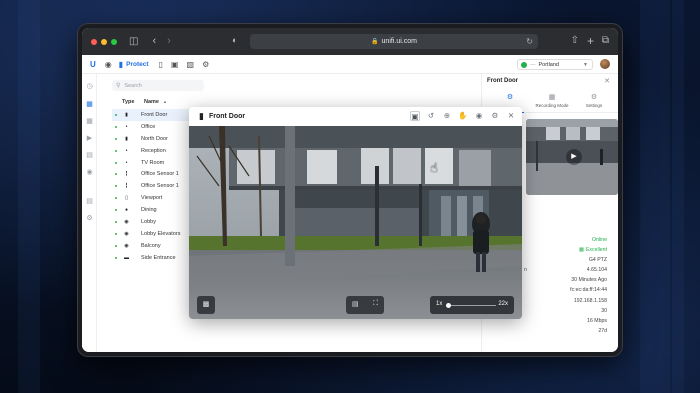 Image resolution: width=700 pixels, height=393 pixels. What do you see at coordinates (448, 305) in the screenshot?
I see `zoom-handle` at bounding box center [448, 305].